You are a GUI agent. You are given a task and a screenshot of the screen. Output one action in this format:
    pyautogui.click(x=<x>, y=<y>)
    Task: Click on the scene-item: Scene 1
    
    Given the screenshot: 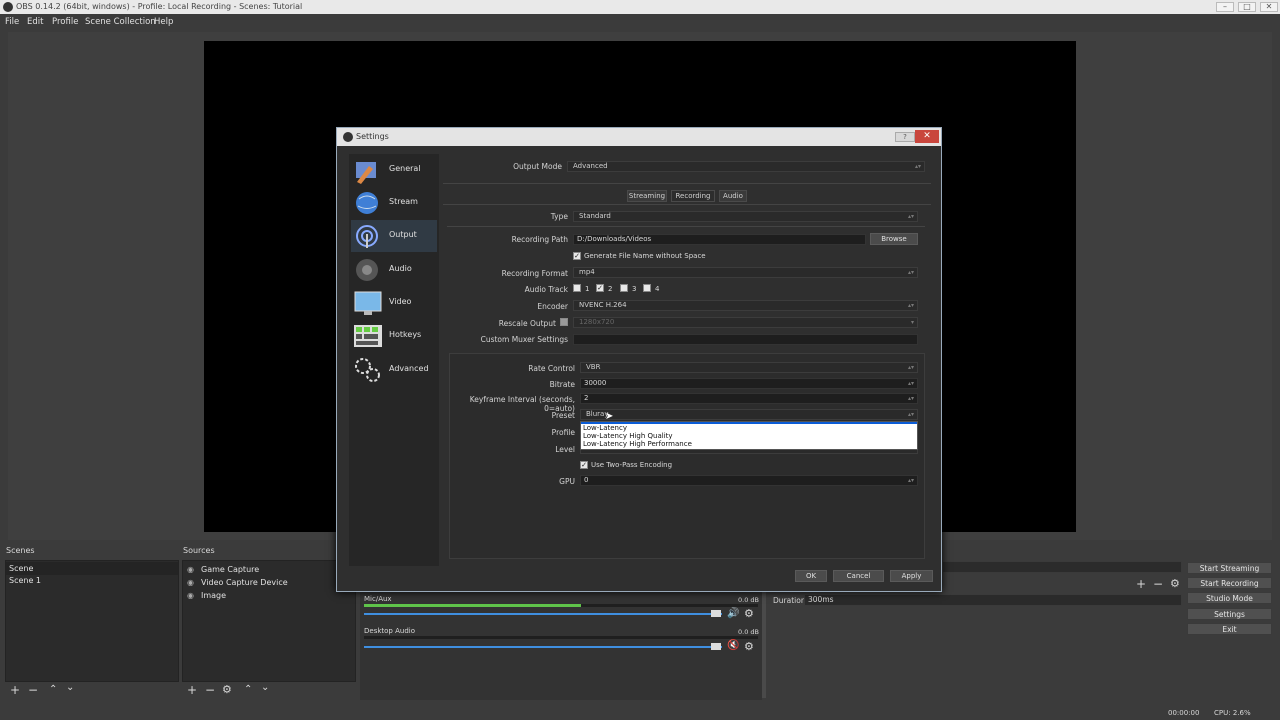 What is the action you would take?
    pyautogui.click(x=92, y=580)
    